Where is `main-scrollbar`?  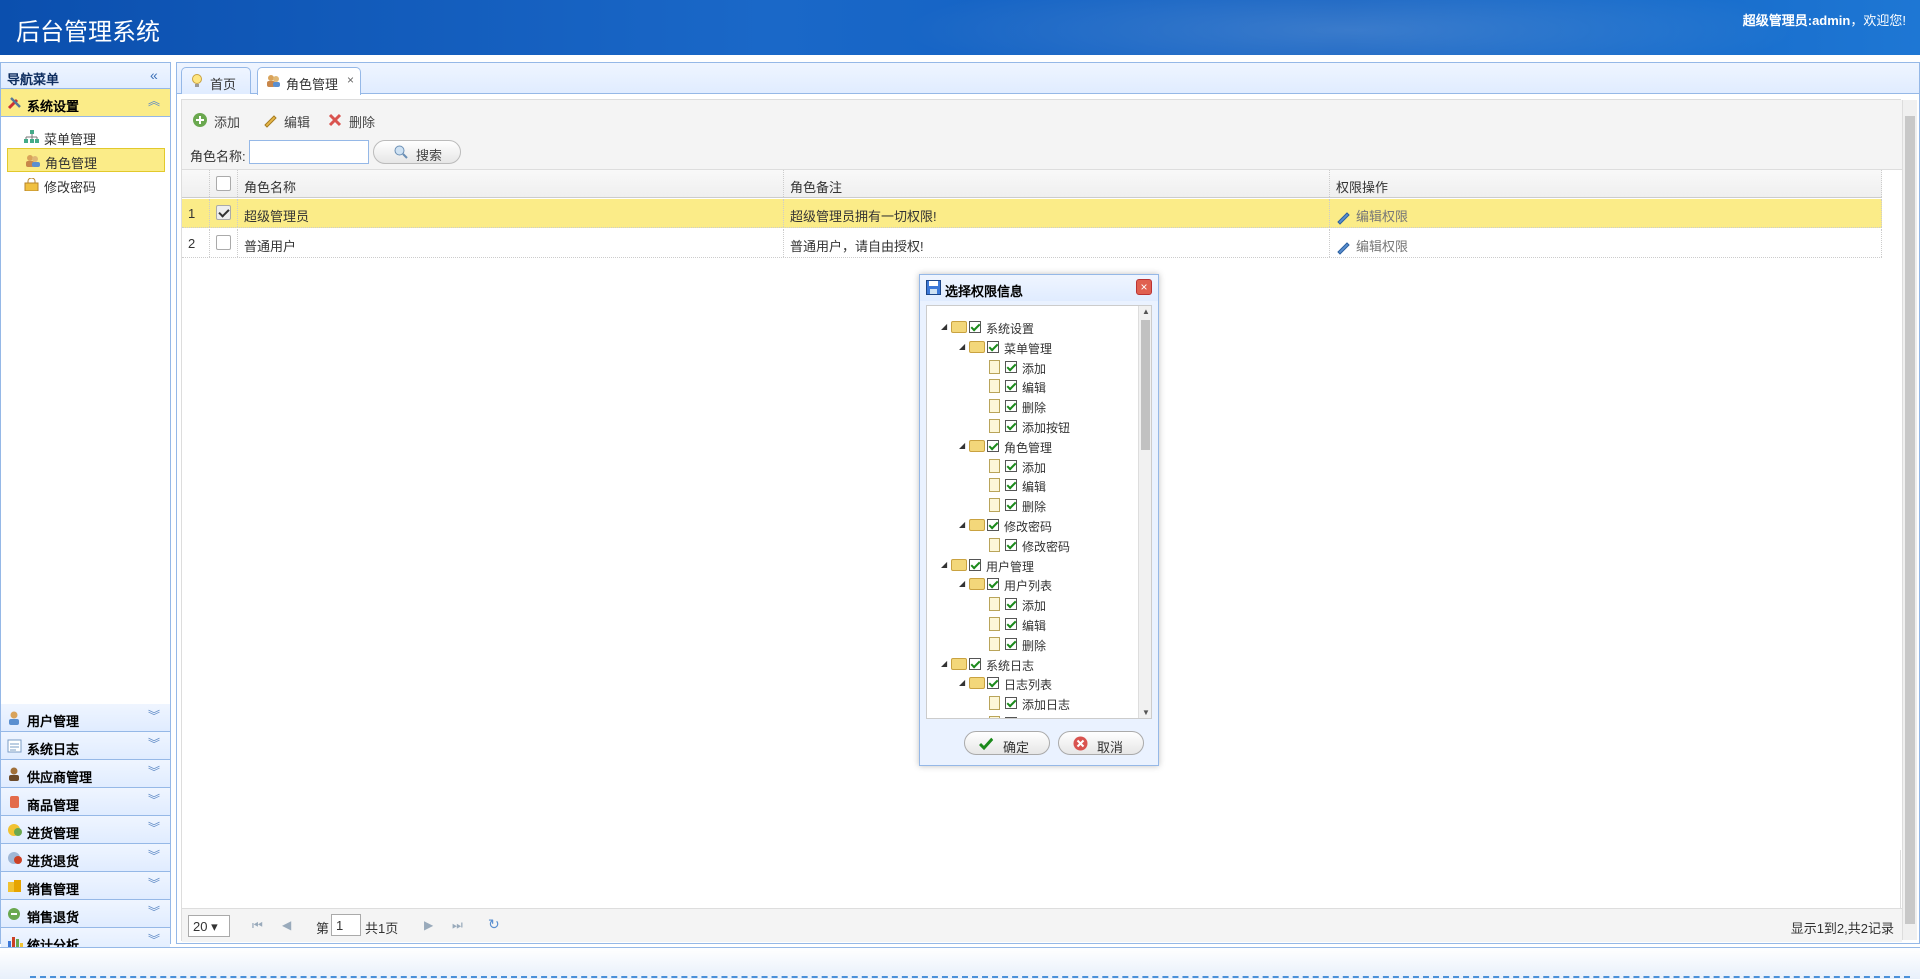 main-scrollbar is located at coordinates (1909, 520).